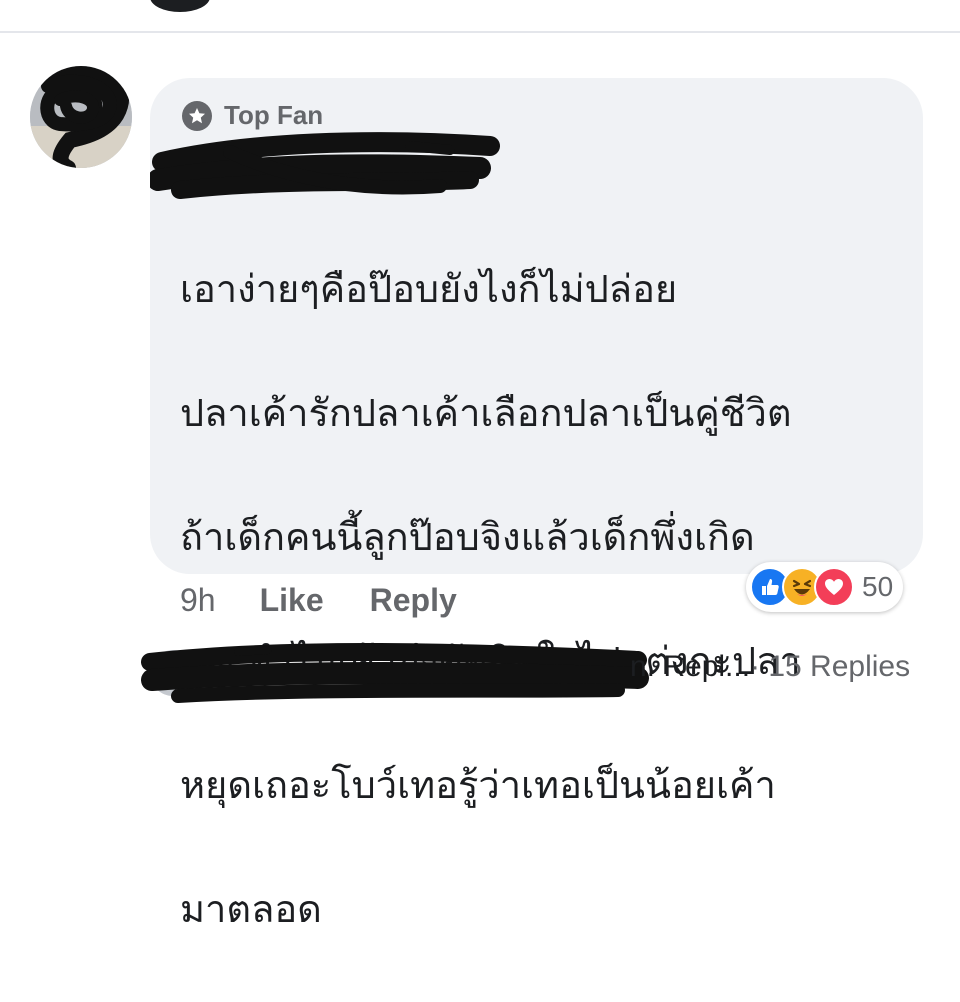 The height and width of the screenshot is (1002, 960). I want to click on reply-button: Reply, so click(413, 600).